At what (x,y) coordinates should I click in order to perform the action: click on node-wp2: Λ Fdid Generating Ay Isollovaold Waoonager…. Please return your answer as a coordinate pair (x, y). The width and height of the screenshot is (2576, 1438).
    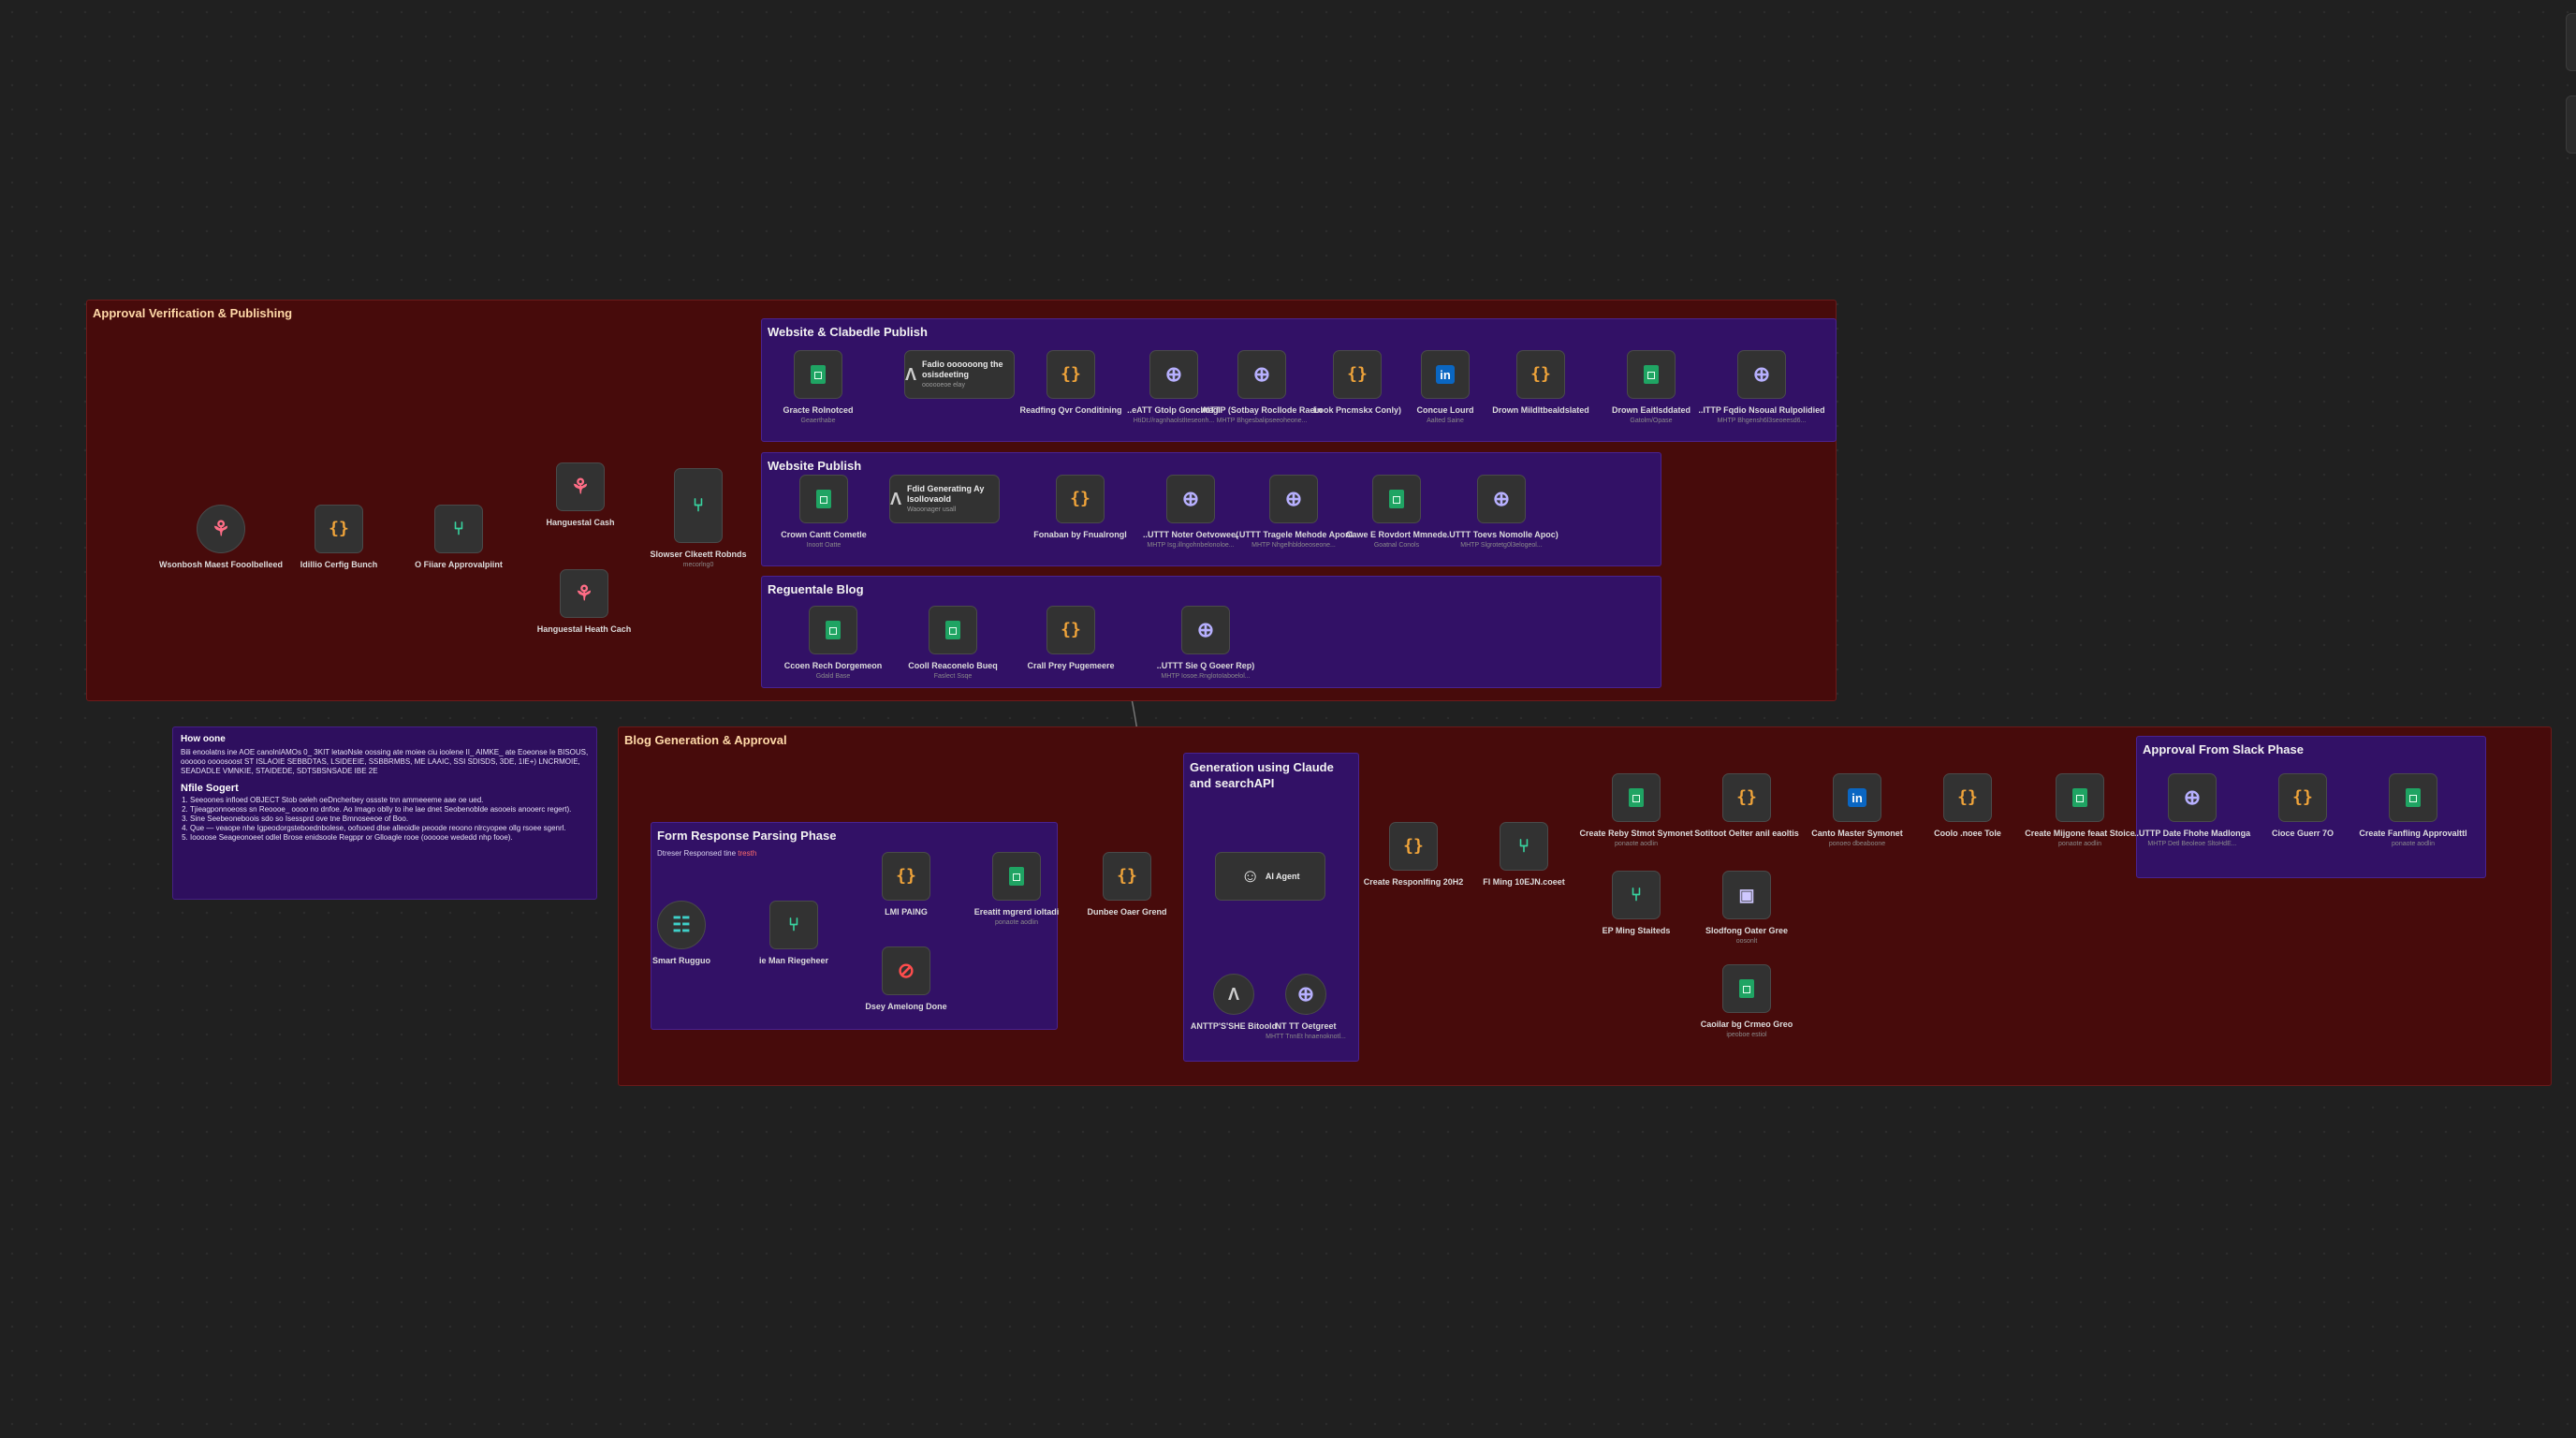
    Looking at the image, I should click on (944, 499).